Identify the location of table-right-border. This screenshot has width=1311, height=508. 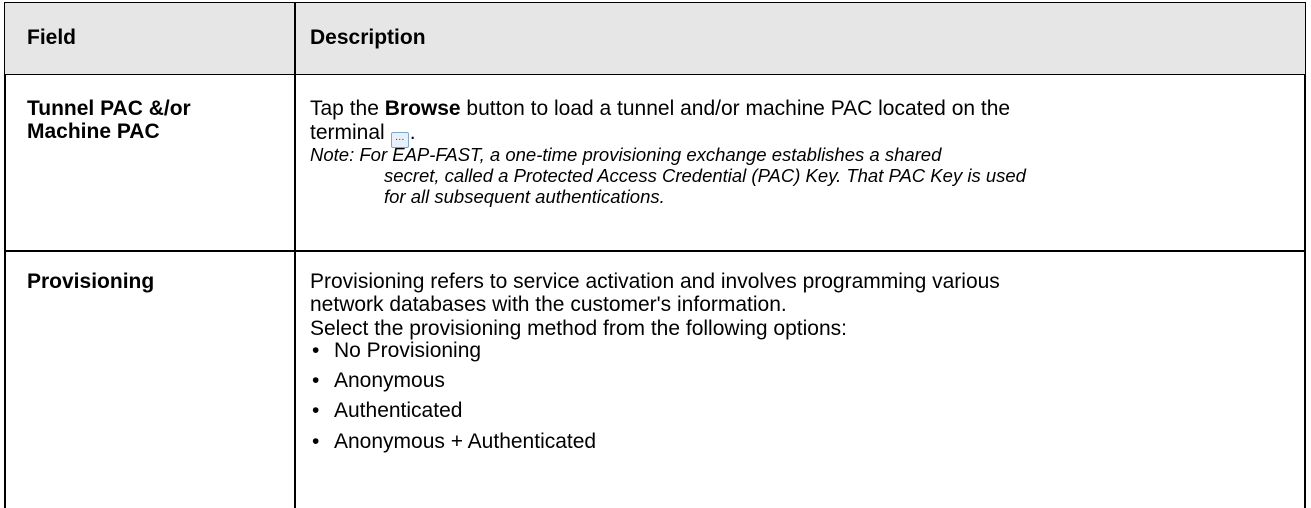
(1305, 291).